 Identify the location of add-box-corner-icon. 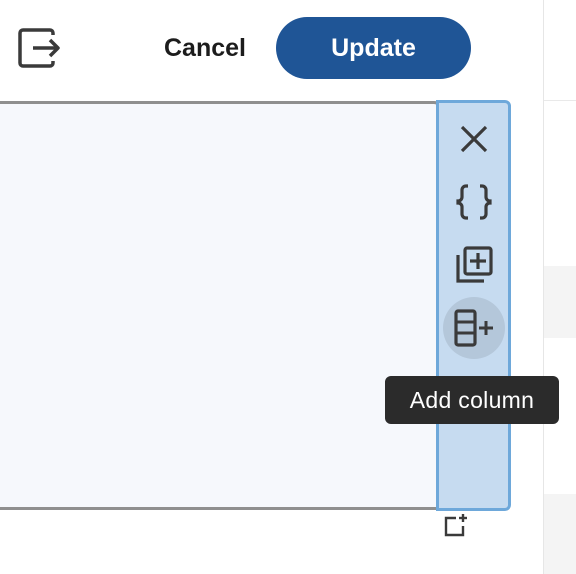
(455, 525).